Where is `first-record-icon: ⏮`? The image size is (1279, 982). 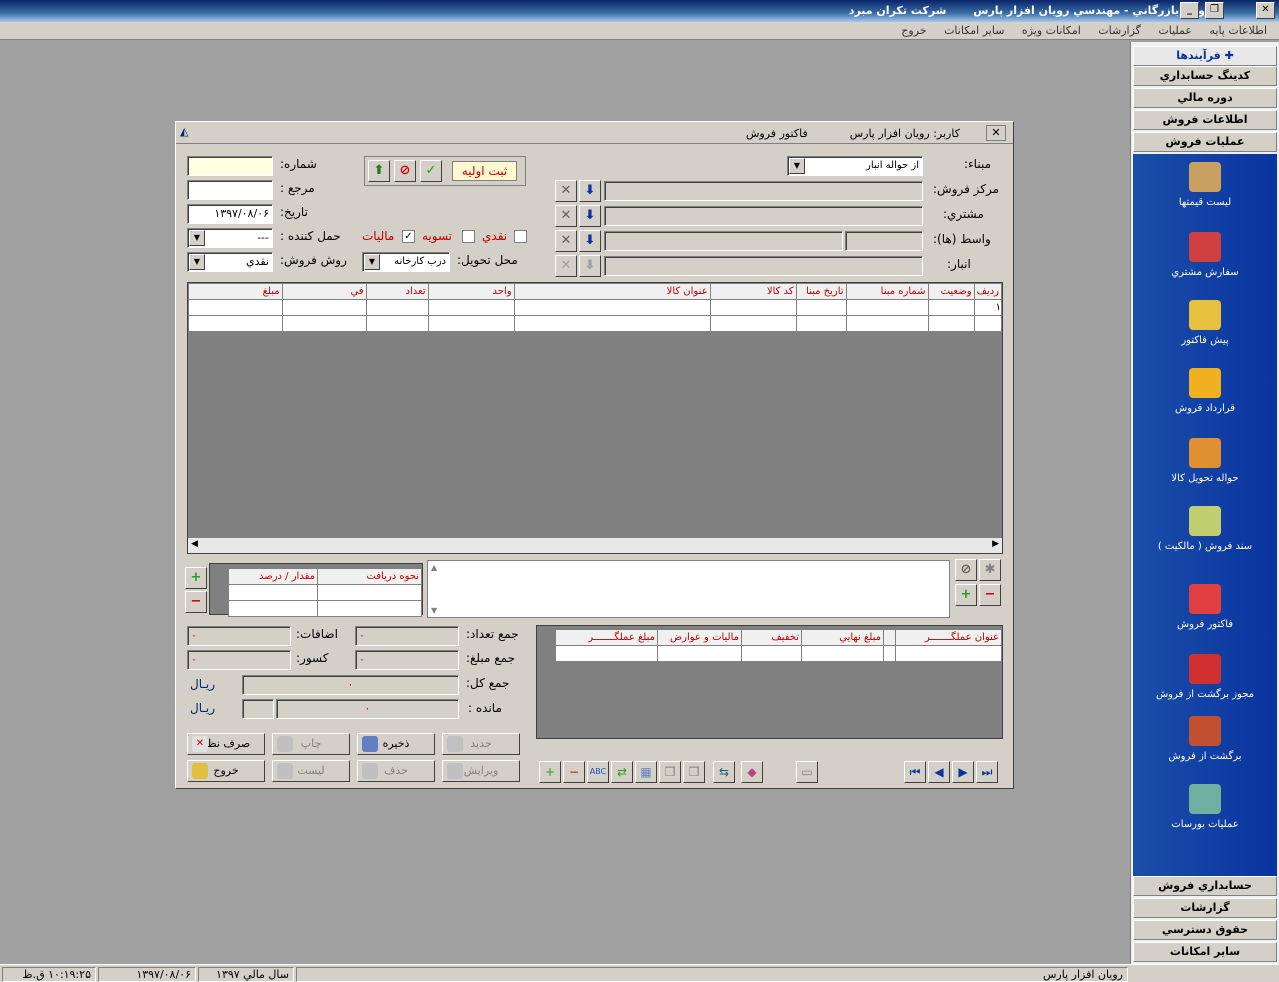 first-record-icon: ⏮ is located at coordinates (915, 772).